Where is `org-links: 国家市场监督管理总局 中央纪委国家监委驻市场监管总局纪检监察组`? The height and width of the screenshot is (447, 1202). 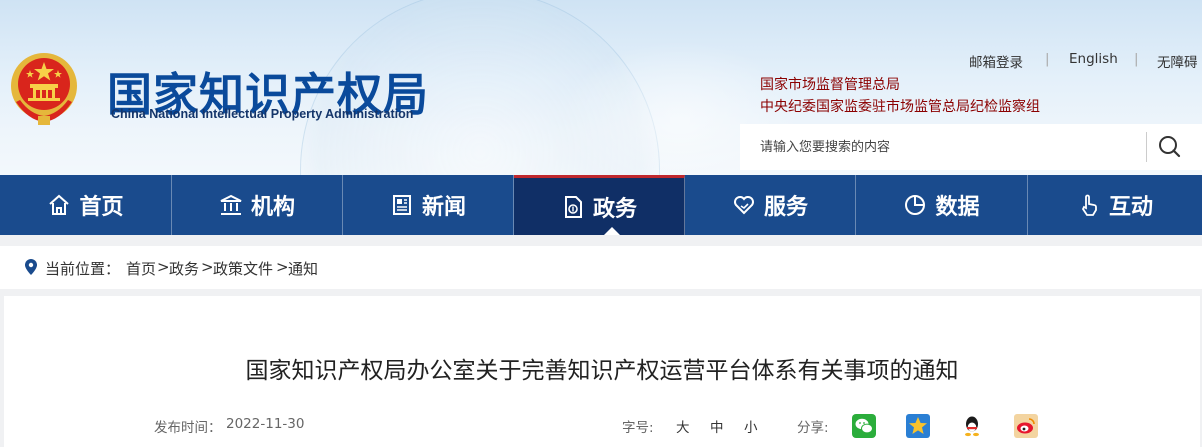 org-links: 国家市场监督管理总局 中央纪委国家监委驻市场监管总局纪检监察组 is located at coordinates (900, 96).